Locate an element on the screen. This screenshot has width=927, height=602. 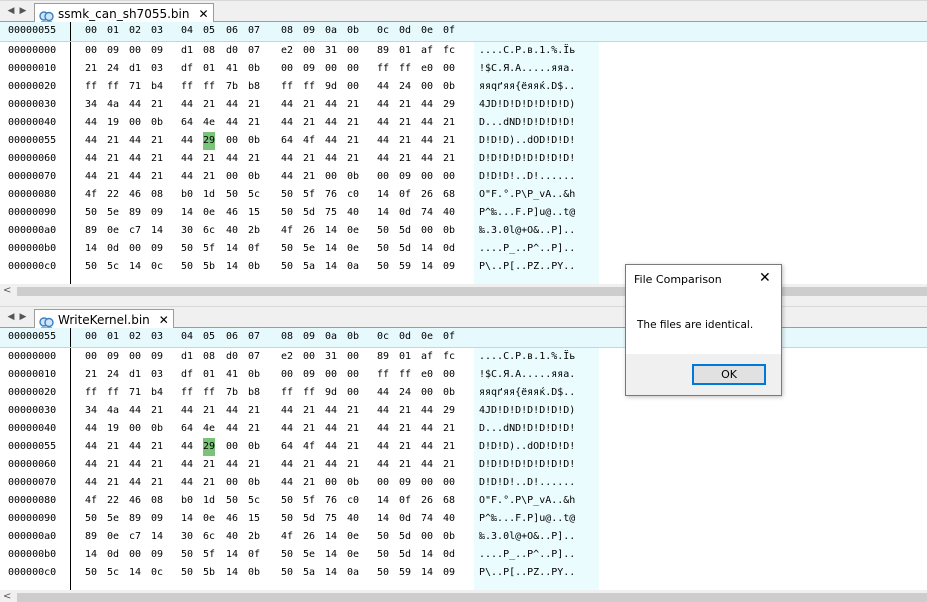
hex-byte: 5e is located at coordinates (113, 213).